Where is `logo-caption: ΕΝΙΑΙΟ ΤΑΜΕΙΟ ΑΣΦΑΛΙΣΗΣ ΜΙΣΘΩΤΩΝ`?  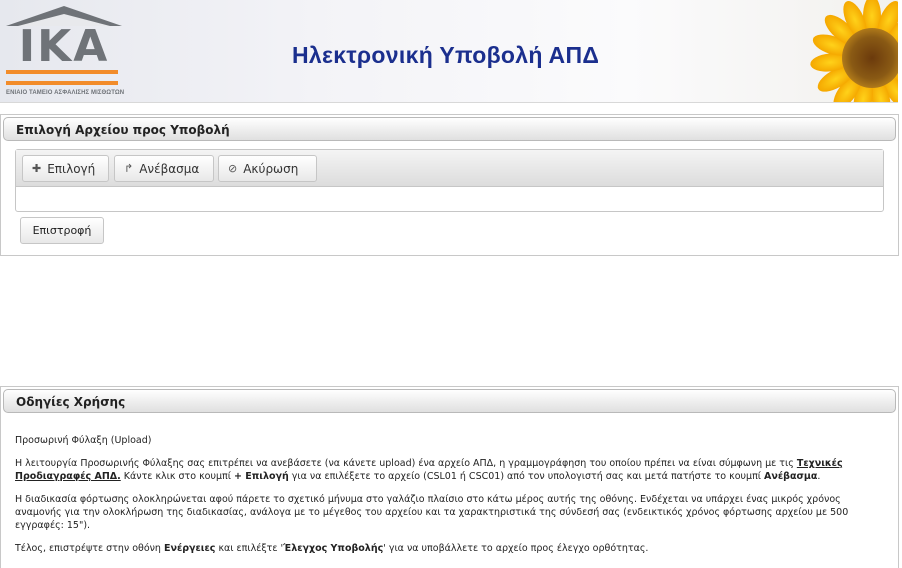
logo-caption: ΕΝΙΑΙΟ ΤΑΜΕΙΟ ΑΣΦΑΛΙΣΗΣ ΜΙΣΘΩΤΩΝ is located at coordinates (65, 93).